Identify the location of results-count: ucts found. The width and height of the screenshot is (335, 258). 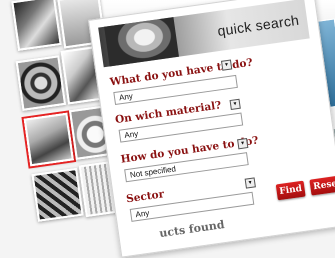
(192, 229).